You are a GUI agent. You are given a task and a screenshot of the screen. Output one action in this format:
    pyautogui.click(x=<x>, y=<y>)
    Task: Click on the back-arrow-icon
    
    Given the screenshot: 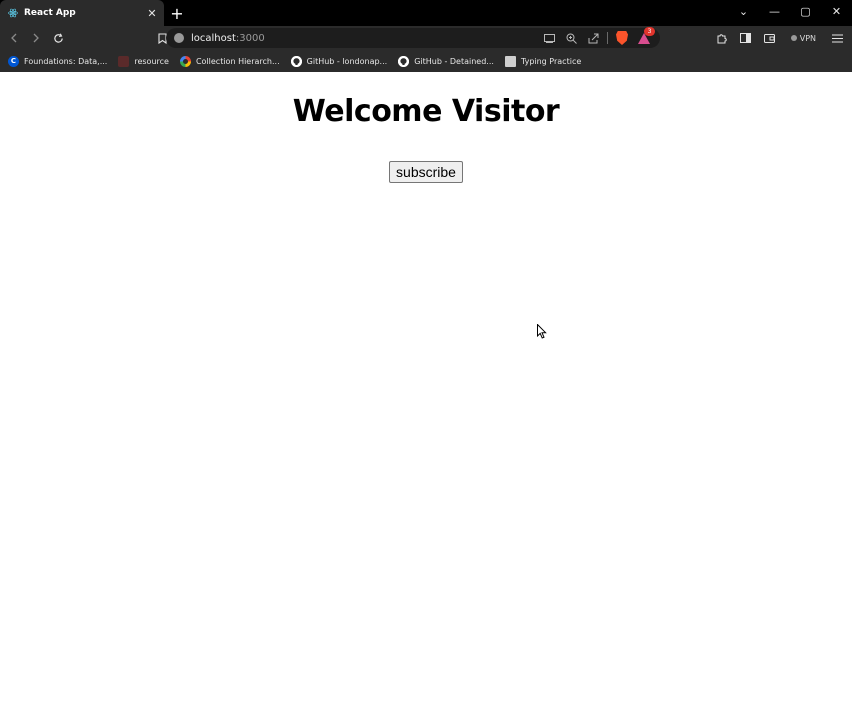 What is the action you would take?
    pyautogui.click(x=14, y=38)
    